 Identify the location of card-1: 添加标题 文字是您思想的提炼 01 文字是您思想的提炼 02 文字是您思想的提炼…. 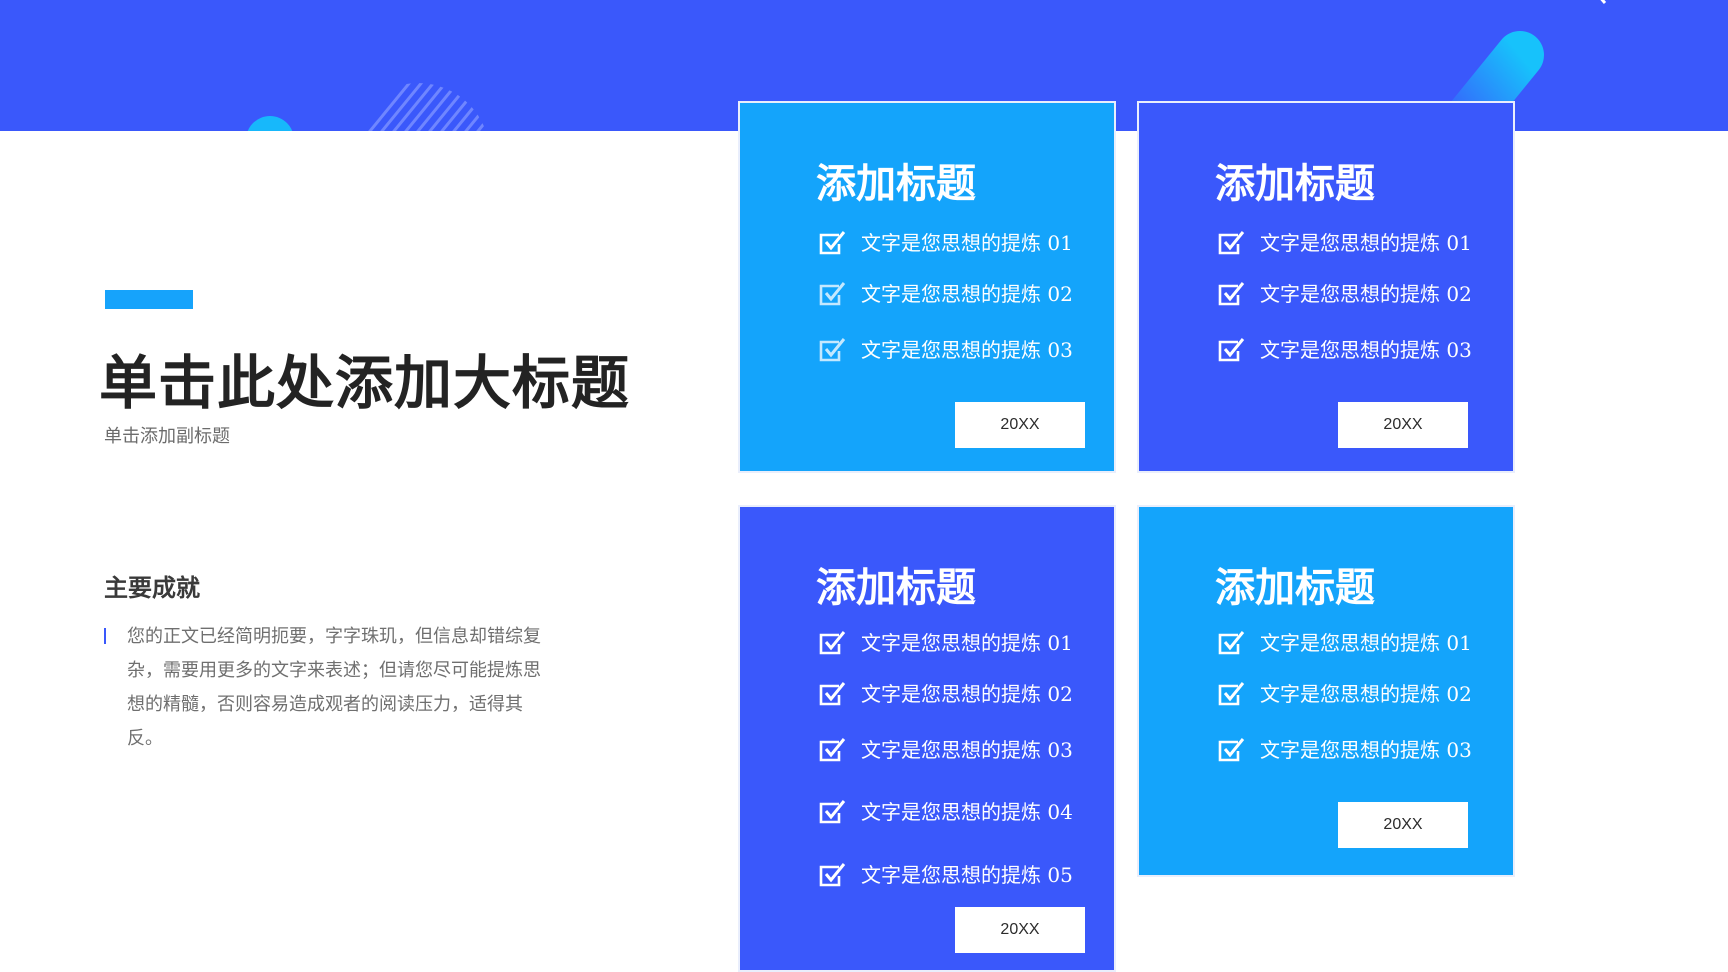
(927, 287).